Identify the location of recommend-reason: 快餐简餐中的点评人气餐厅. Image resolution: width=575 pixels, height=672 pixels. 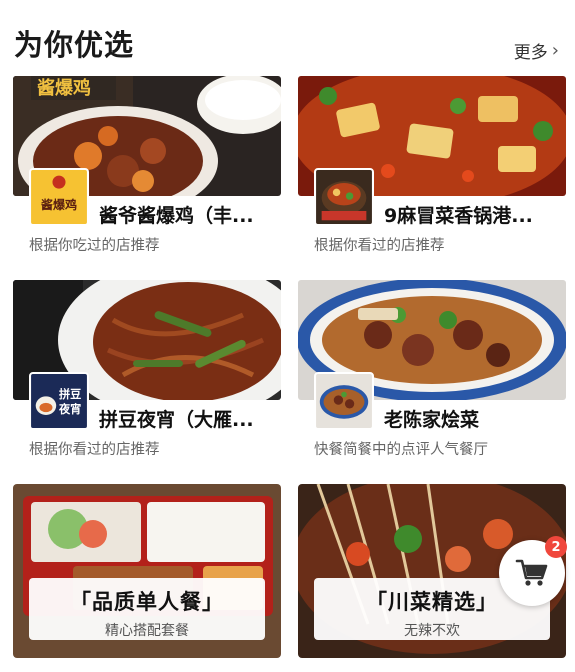
(401, 450).